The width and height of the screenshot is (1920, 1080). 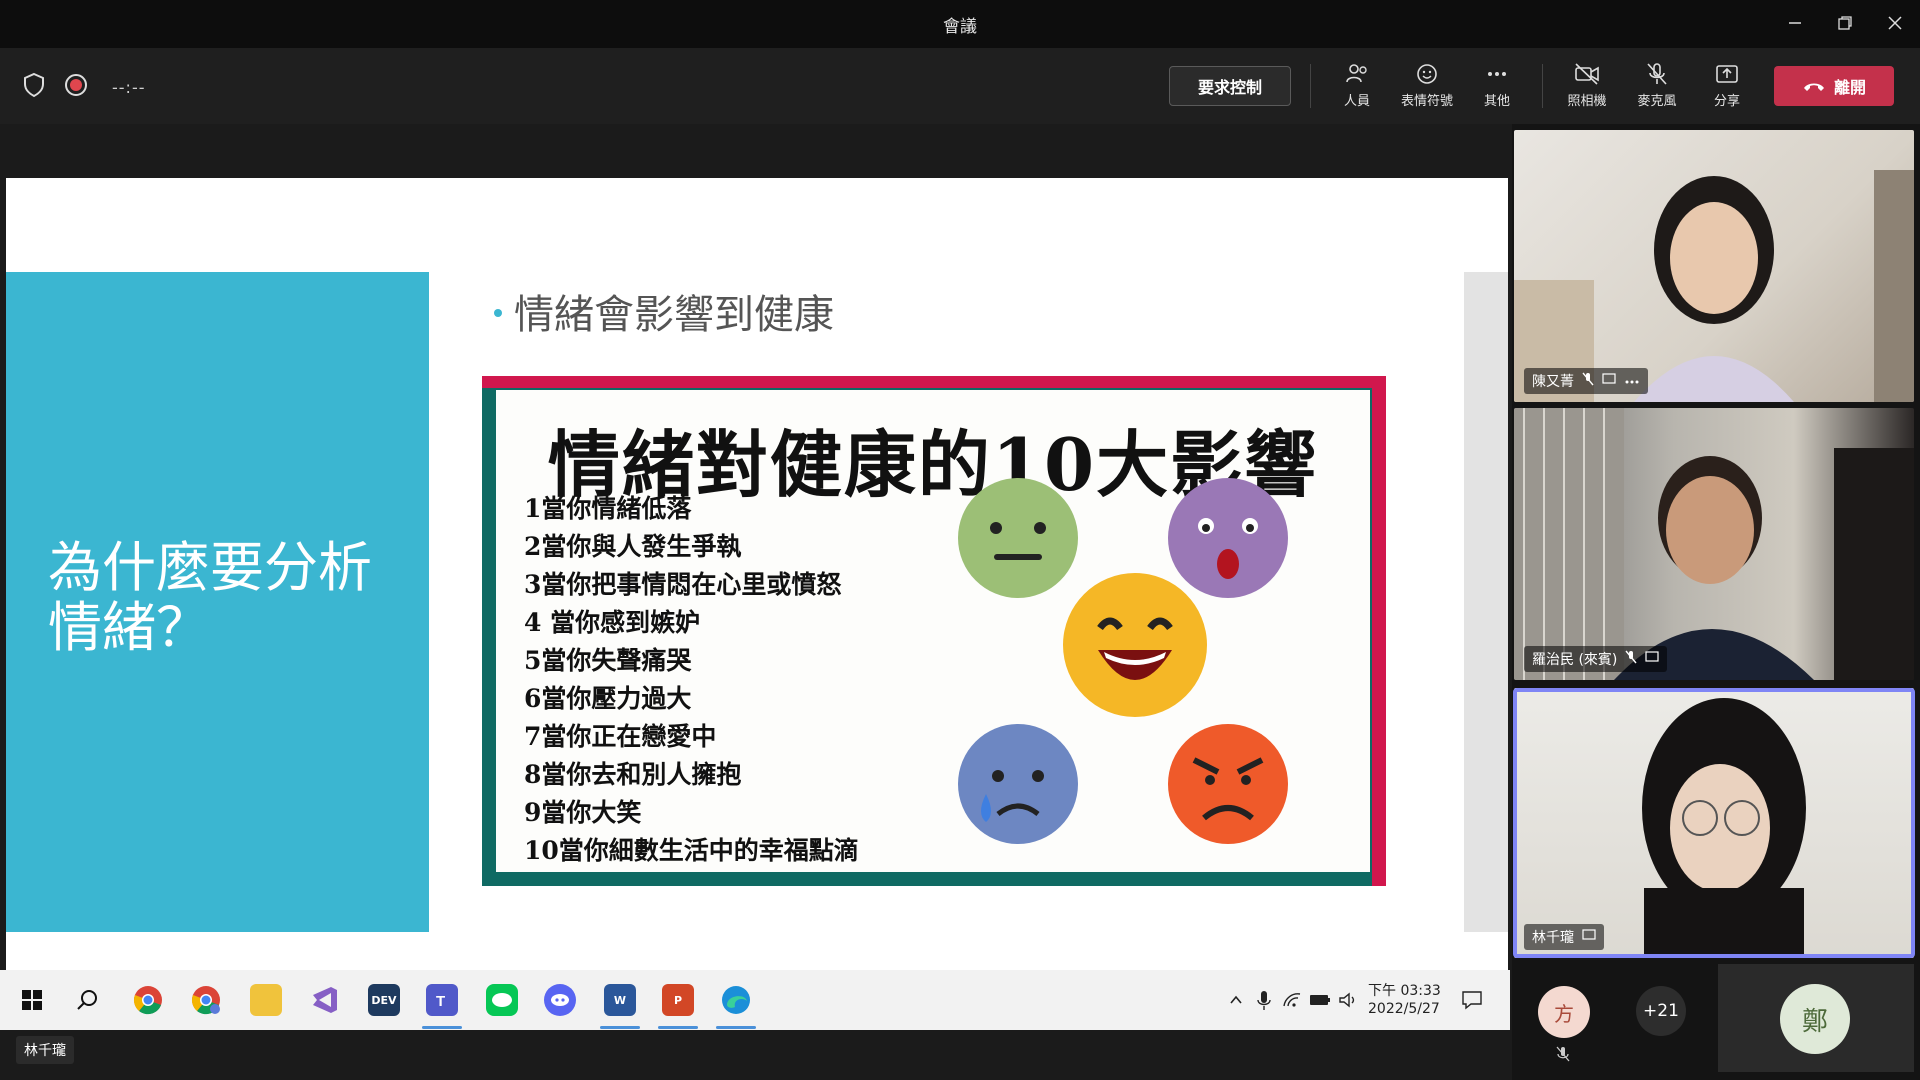 I want to click on participant-video-tile: 羅治民 (來賓), so click(x=1714, y=544).